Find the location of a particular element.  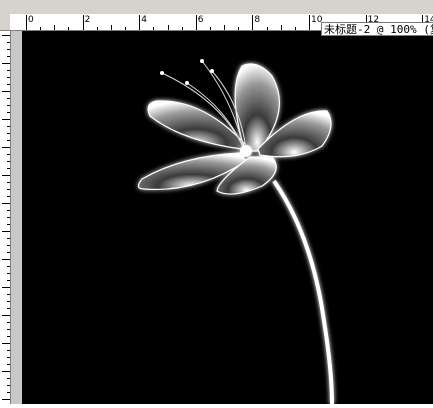

flower-petals is located at coordinates (234, 129).